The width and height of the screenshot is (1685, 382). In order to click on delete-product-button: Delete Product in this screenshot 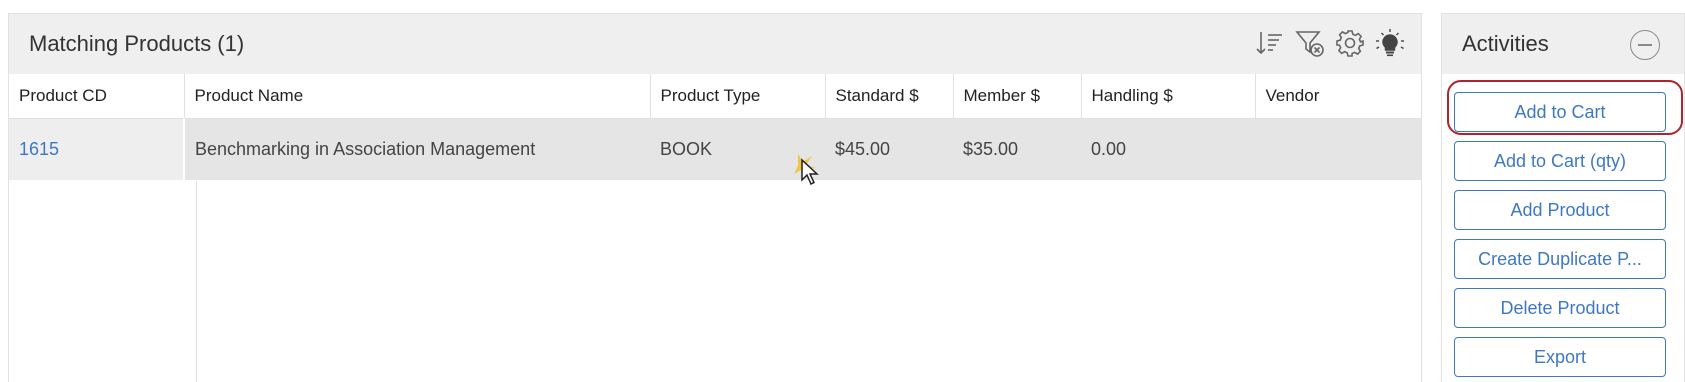, I will do `click(1560, 308)`.